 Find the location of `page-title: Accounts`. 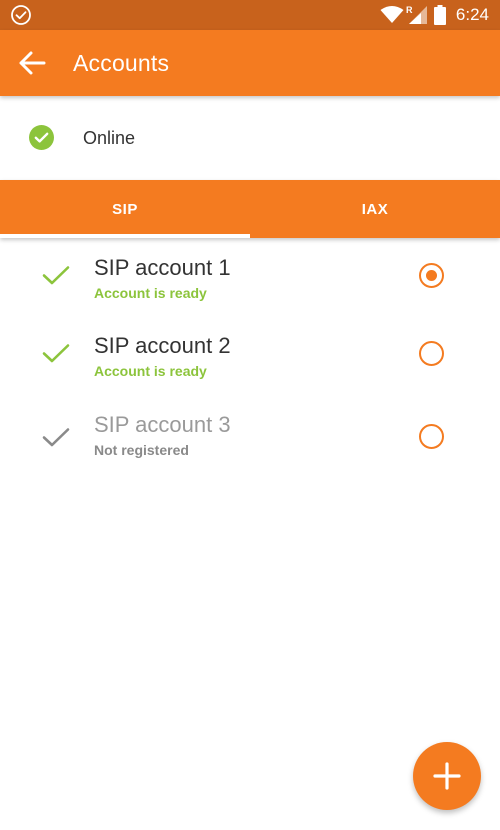

page-title: Accounts is located at coordinates (121, 63).